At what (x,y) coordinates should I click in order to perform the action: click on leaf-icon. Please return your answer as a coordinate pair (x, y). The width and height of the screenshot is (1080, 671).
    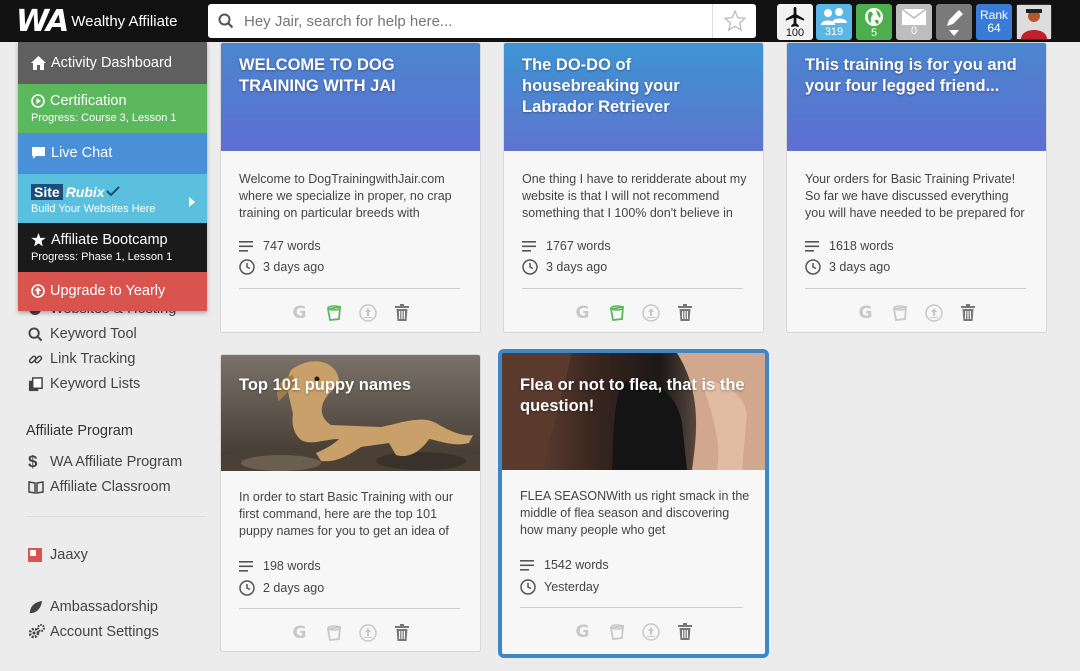
    Looking at the image, I should click on (39, 607).